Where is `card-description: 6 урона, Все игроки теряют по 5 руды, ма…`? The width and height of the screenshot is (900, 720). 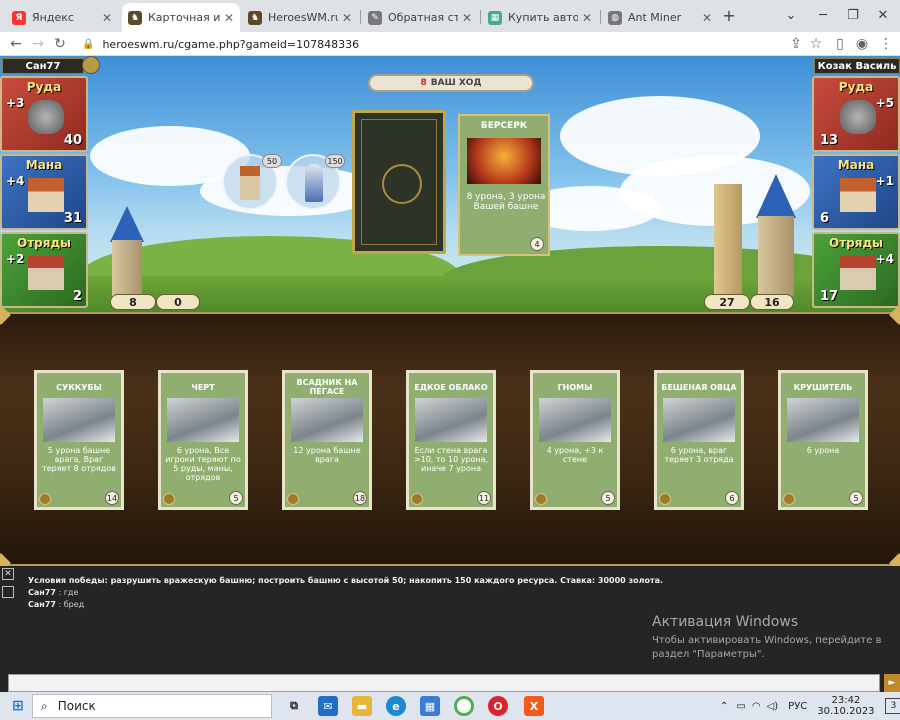 card-description: 6 урона, Все игроки теряют по 5 руды, ма… is located at coordinates (203, 464).